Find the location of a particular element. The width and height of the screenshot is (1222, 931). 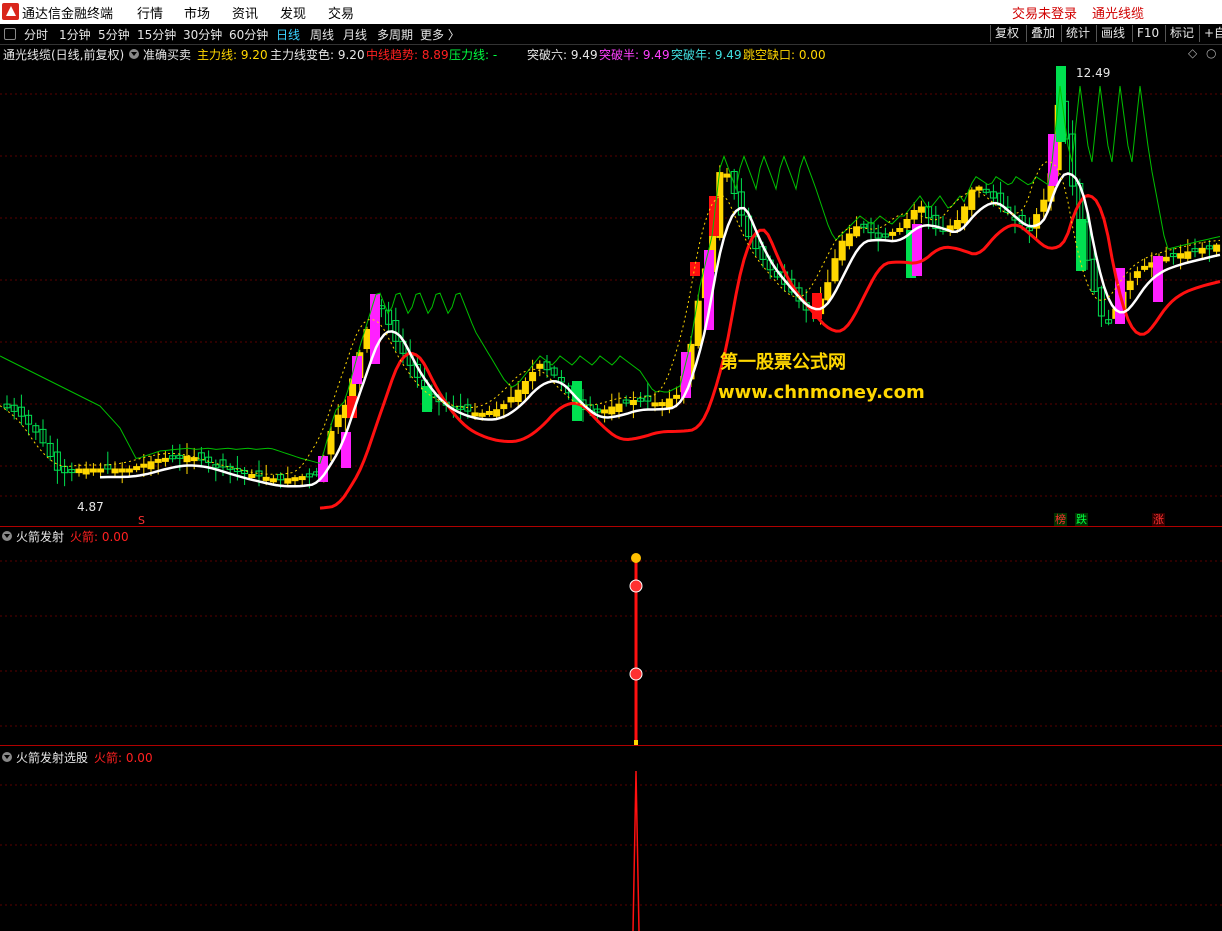

watermark-url: www.chnmoney.com is located at coordinates (821, 392).